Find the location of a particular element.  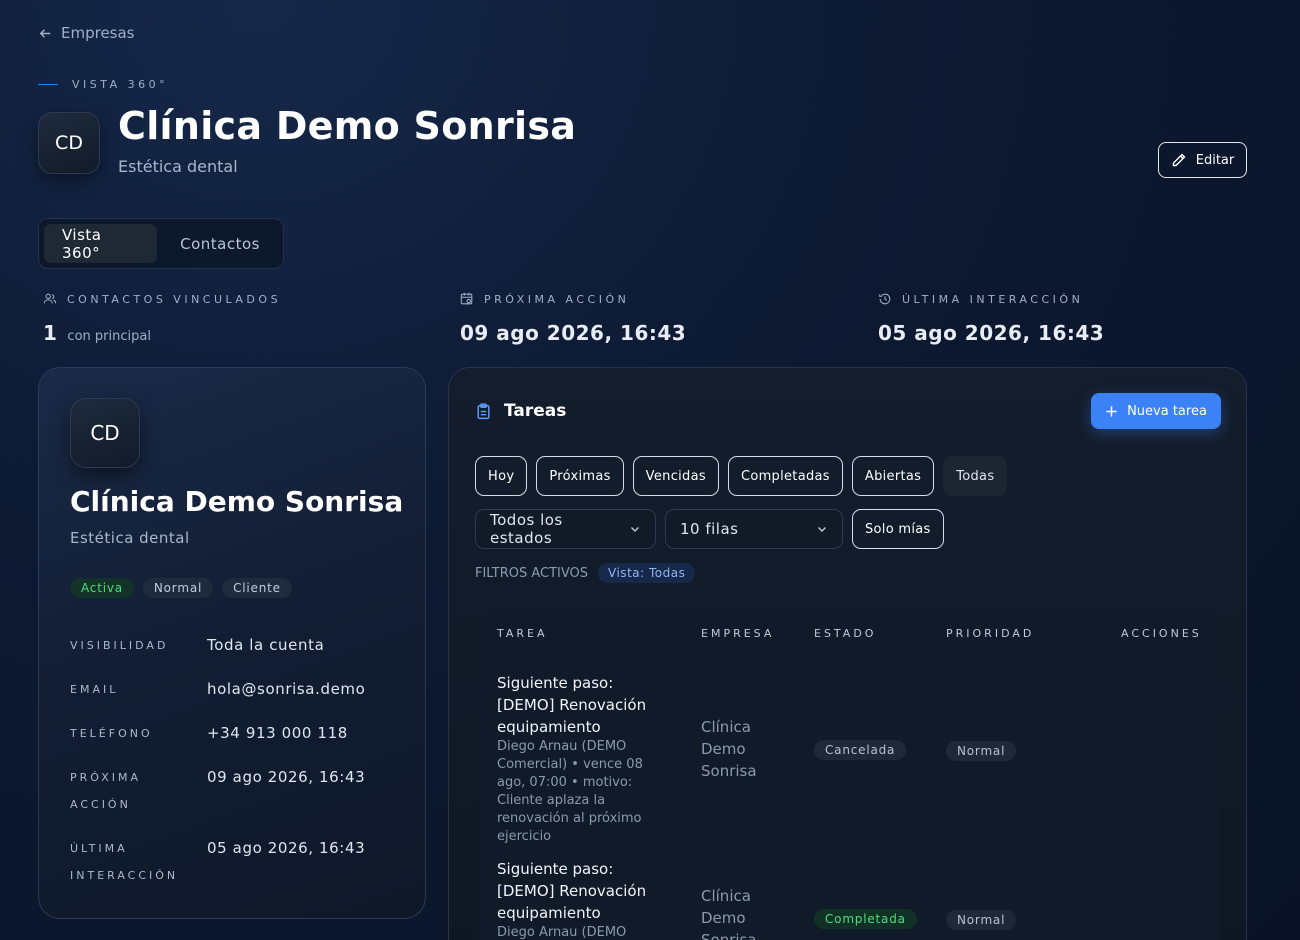

users-icon is located at coordinates (50, 298).